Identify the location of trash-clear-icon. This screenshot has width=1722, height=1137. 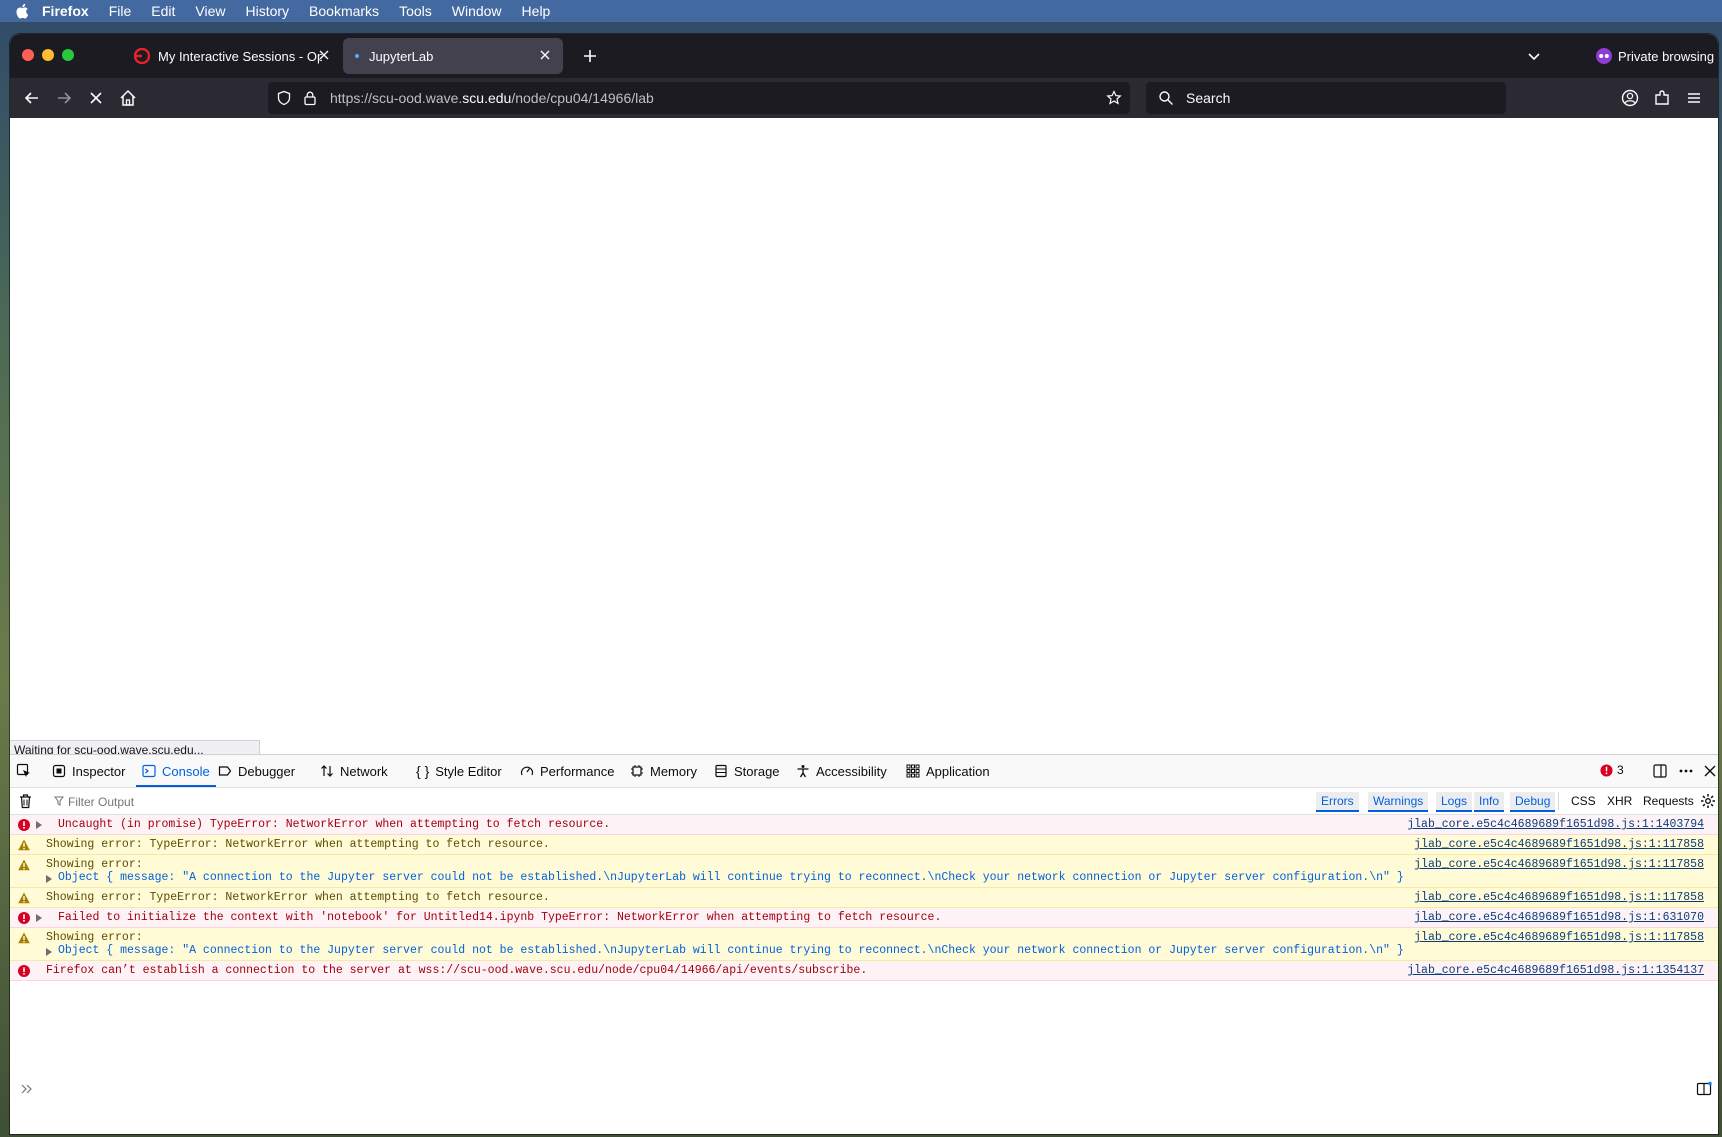
(25, 801).